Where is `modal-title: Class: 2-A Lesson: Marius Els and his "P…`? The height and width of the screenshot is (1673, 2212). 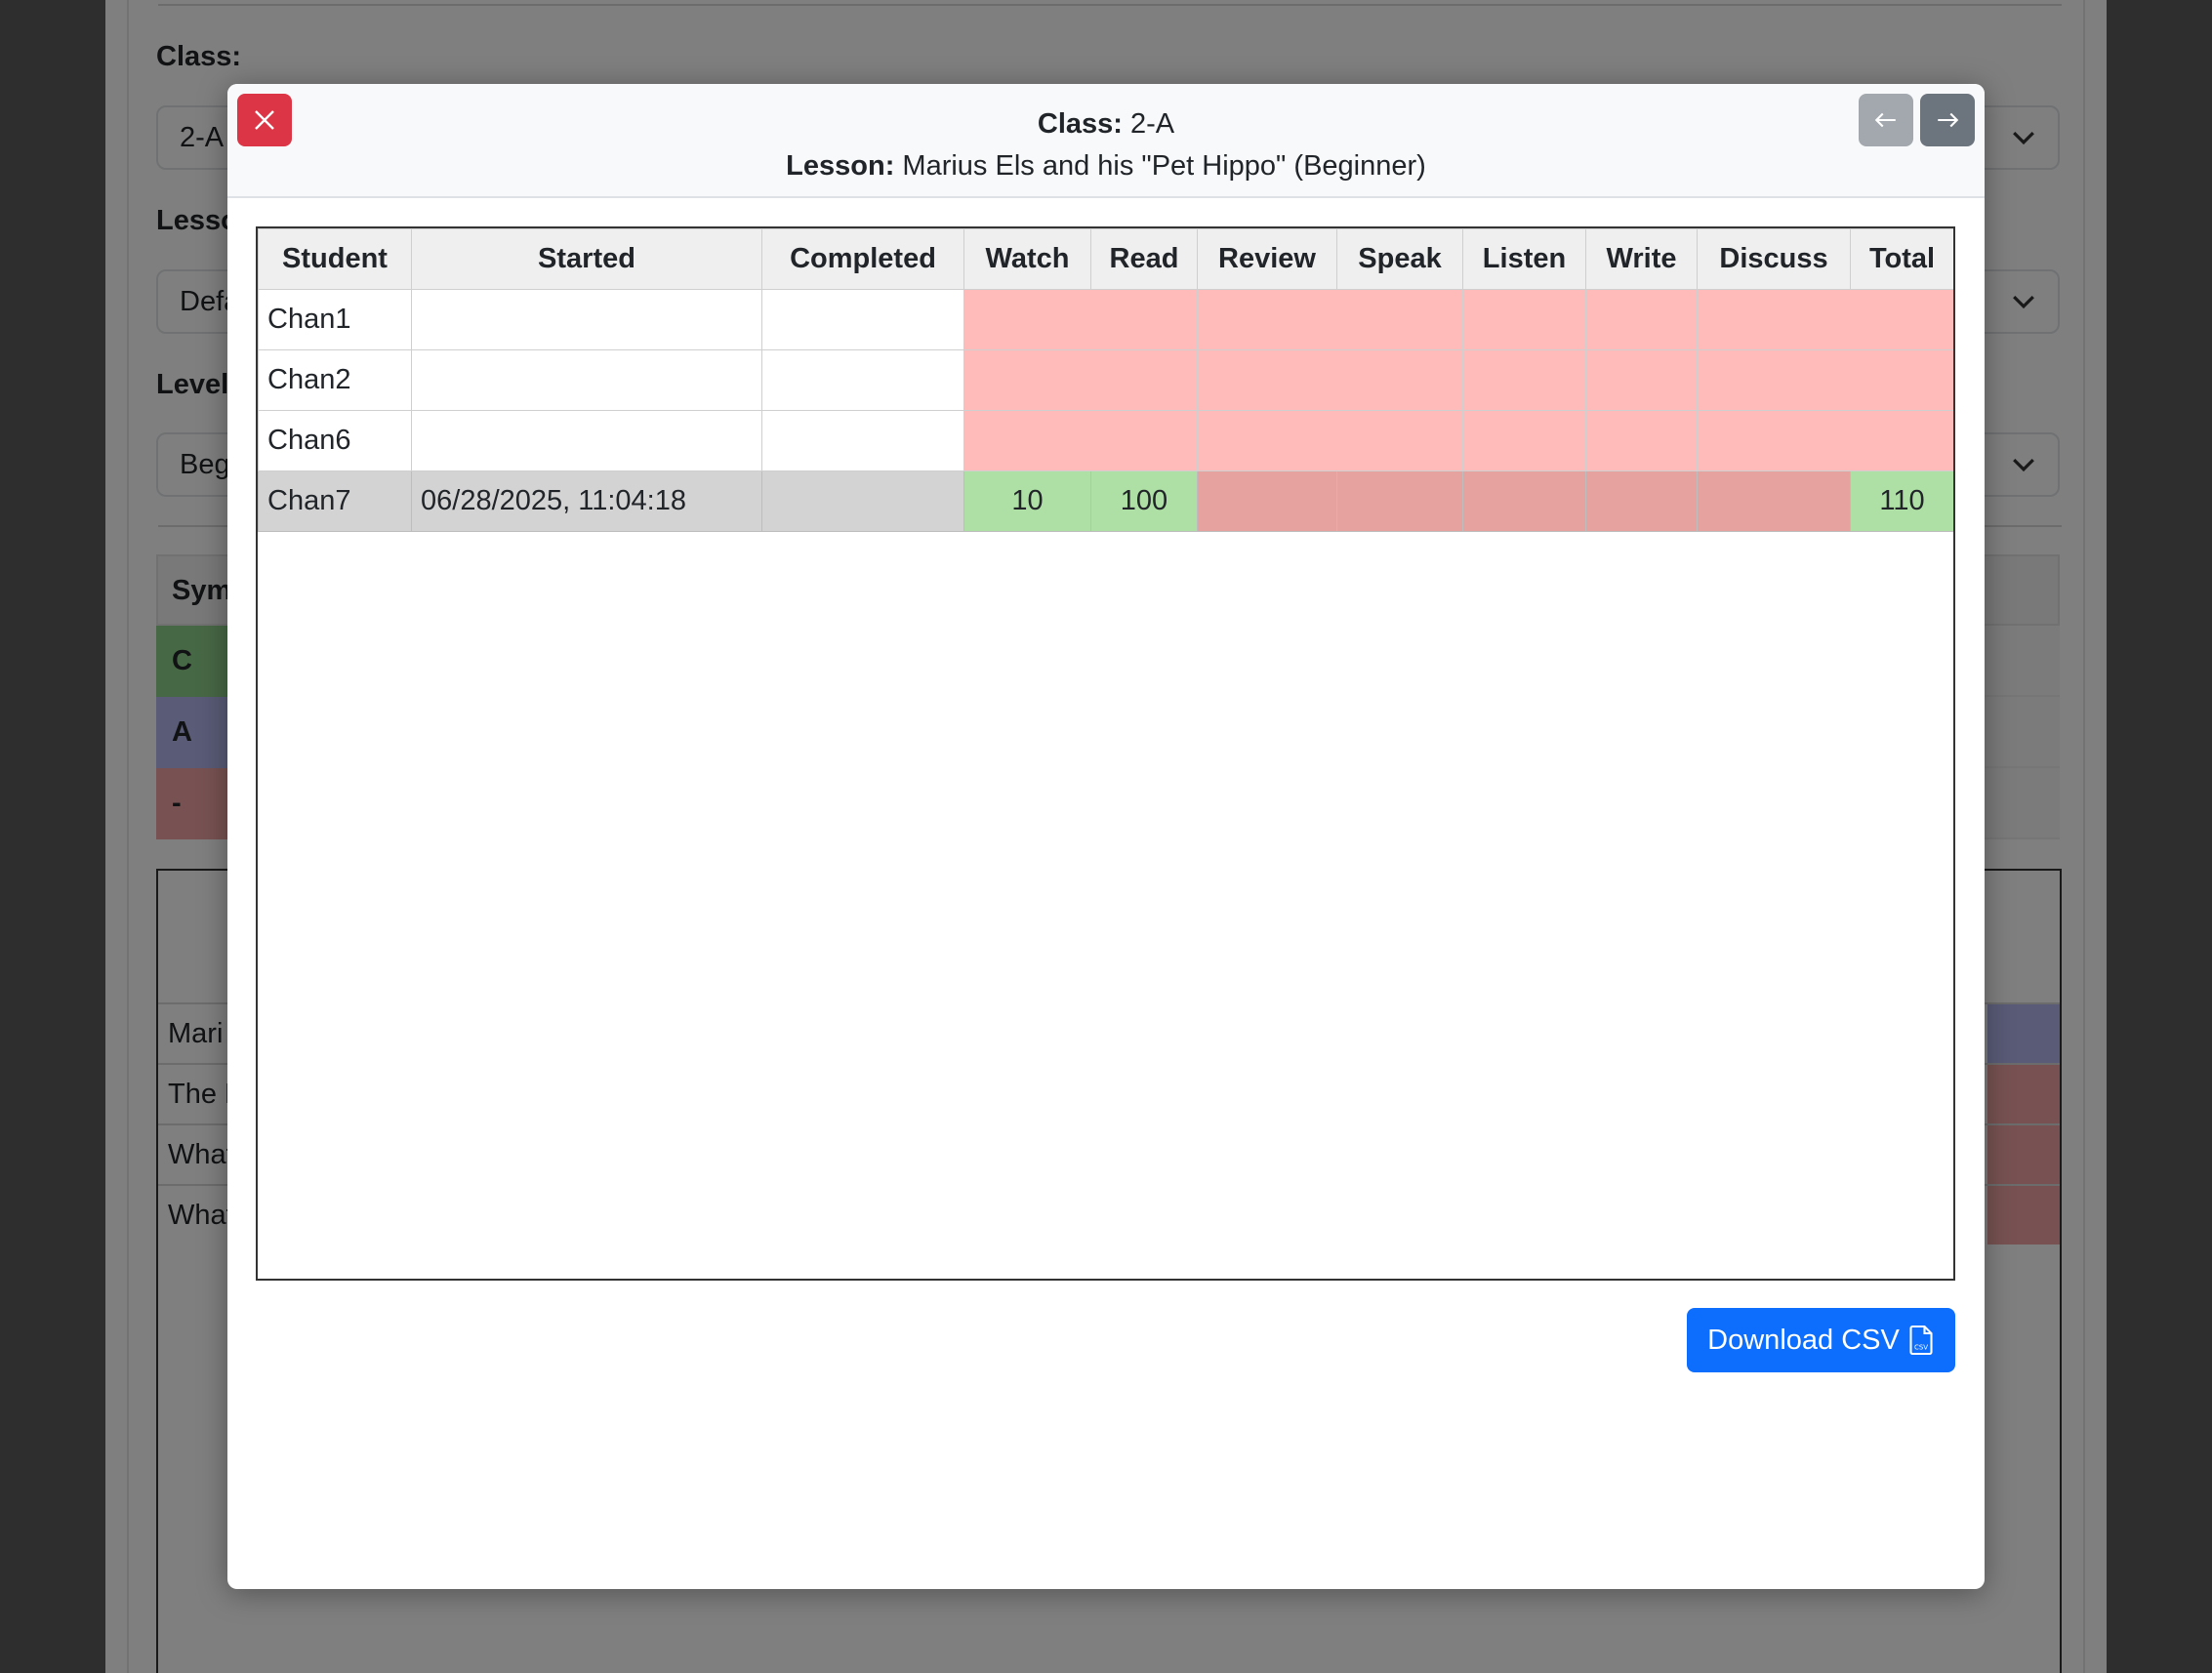
modal-title: Class: 2-A Lesson: Marius Els and his "P… is located at coordinates (1106, 135).